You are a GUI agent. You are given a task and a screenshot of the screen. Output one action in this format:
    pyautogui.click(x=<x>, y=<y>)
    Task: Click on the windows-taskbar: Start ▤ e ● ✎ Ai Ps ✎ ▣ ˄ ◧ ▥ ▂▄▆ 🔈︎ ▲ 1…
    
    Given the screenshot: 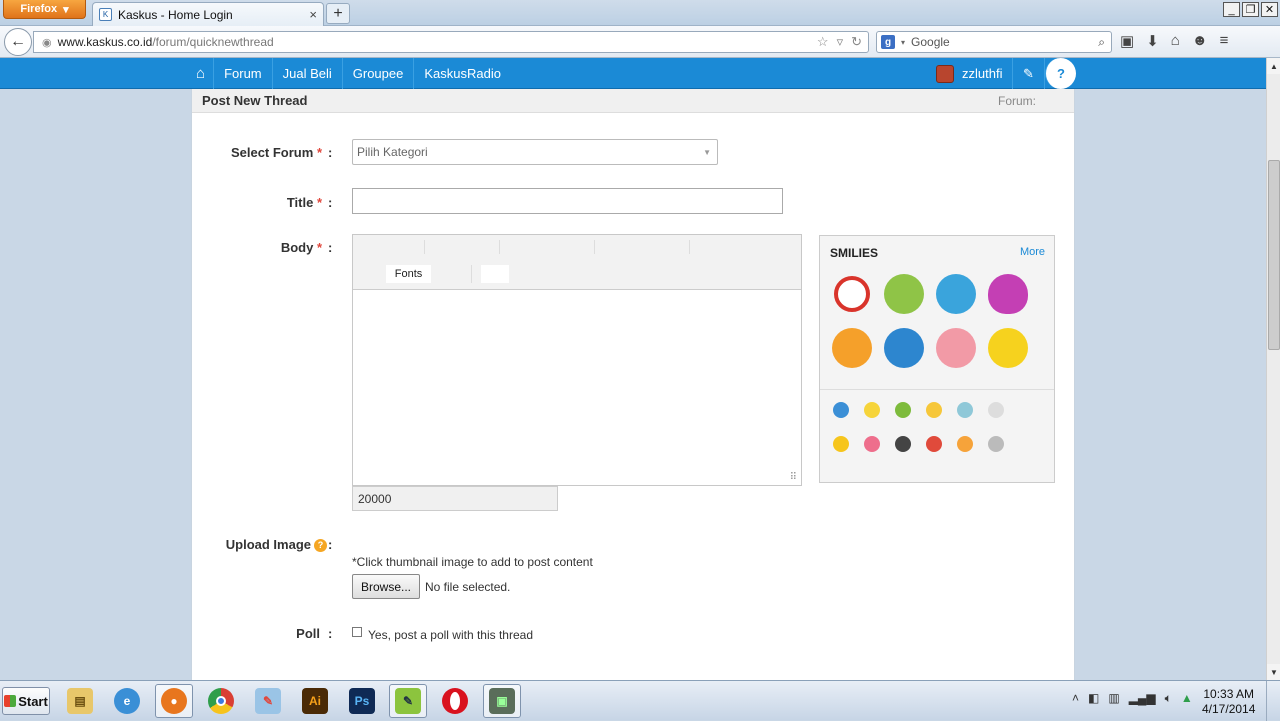 What is the action you would take?
    pyautogui.click(x=640, y=700)
    